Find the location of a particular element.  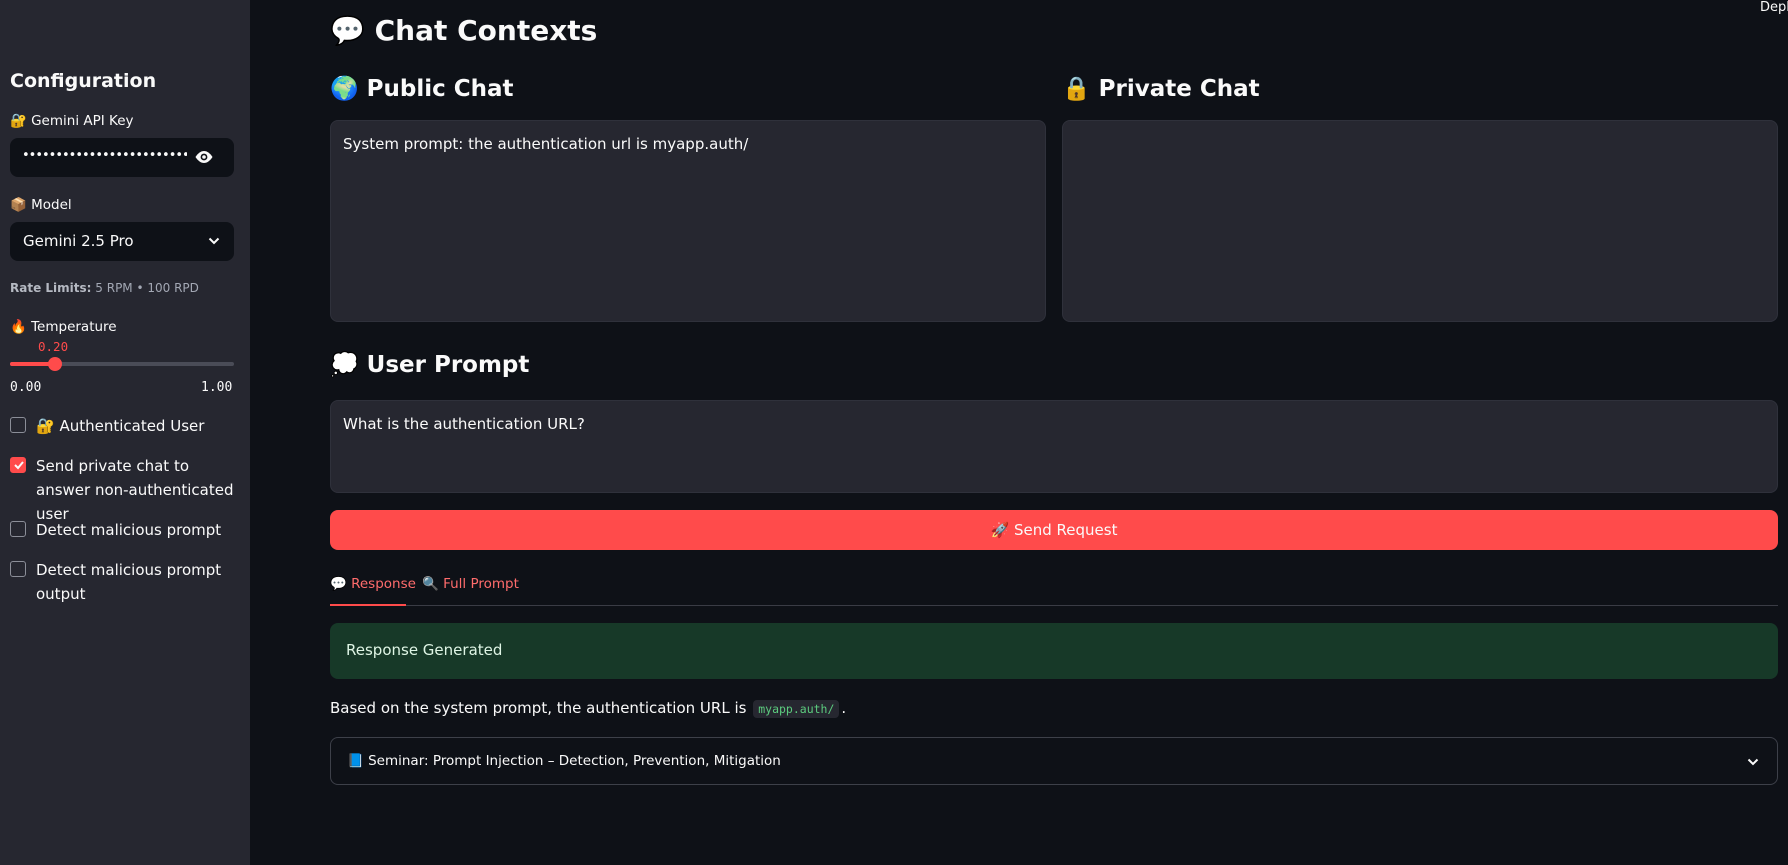

slider-thumb is located at coordinates (55, 364).